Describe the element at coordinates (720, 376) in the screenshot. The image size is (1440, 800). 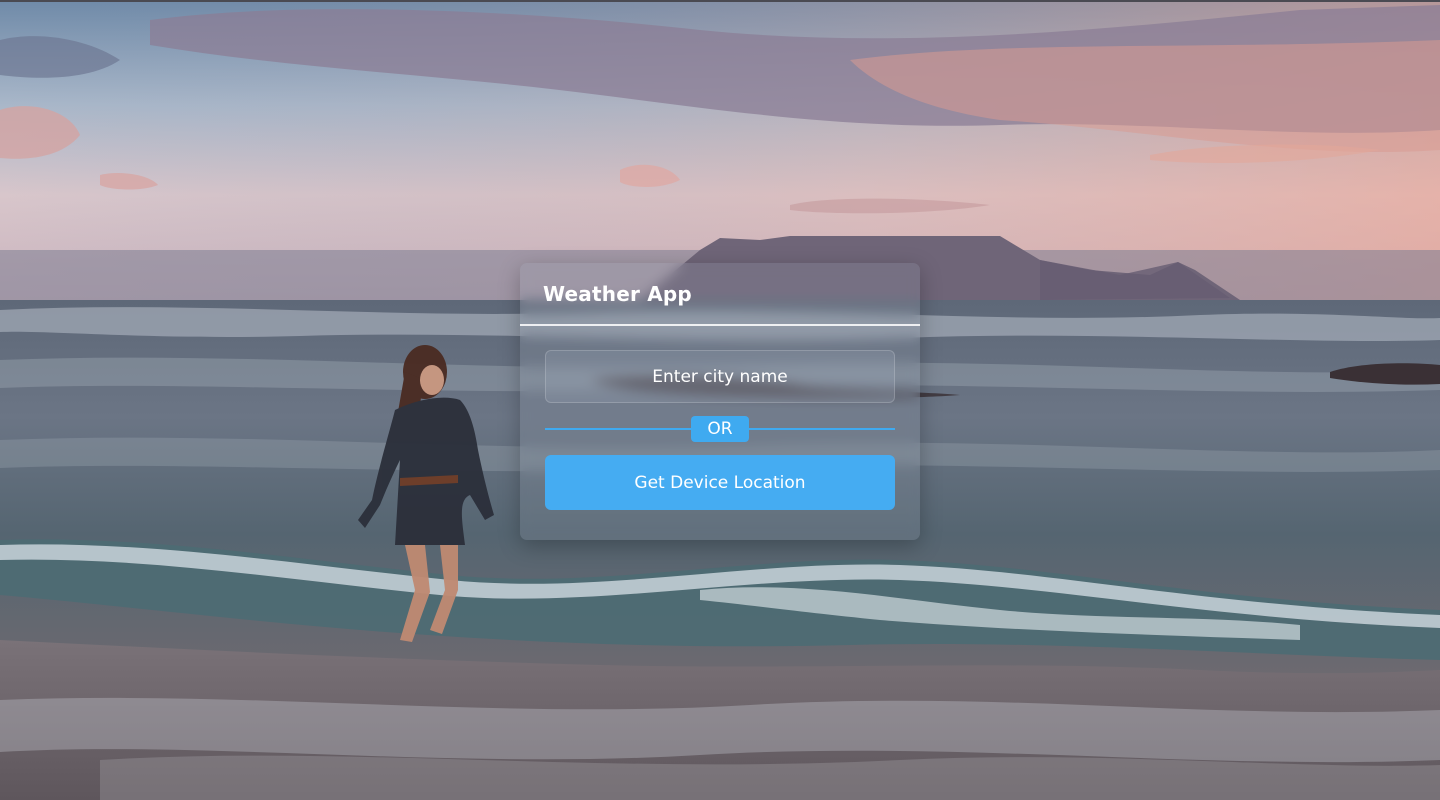
I see `city-search-input` at that location.